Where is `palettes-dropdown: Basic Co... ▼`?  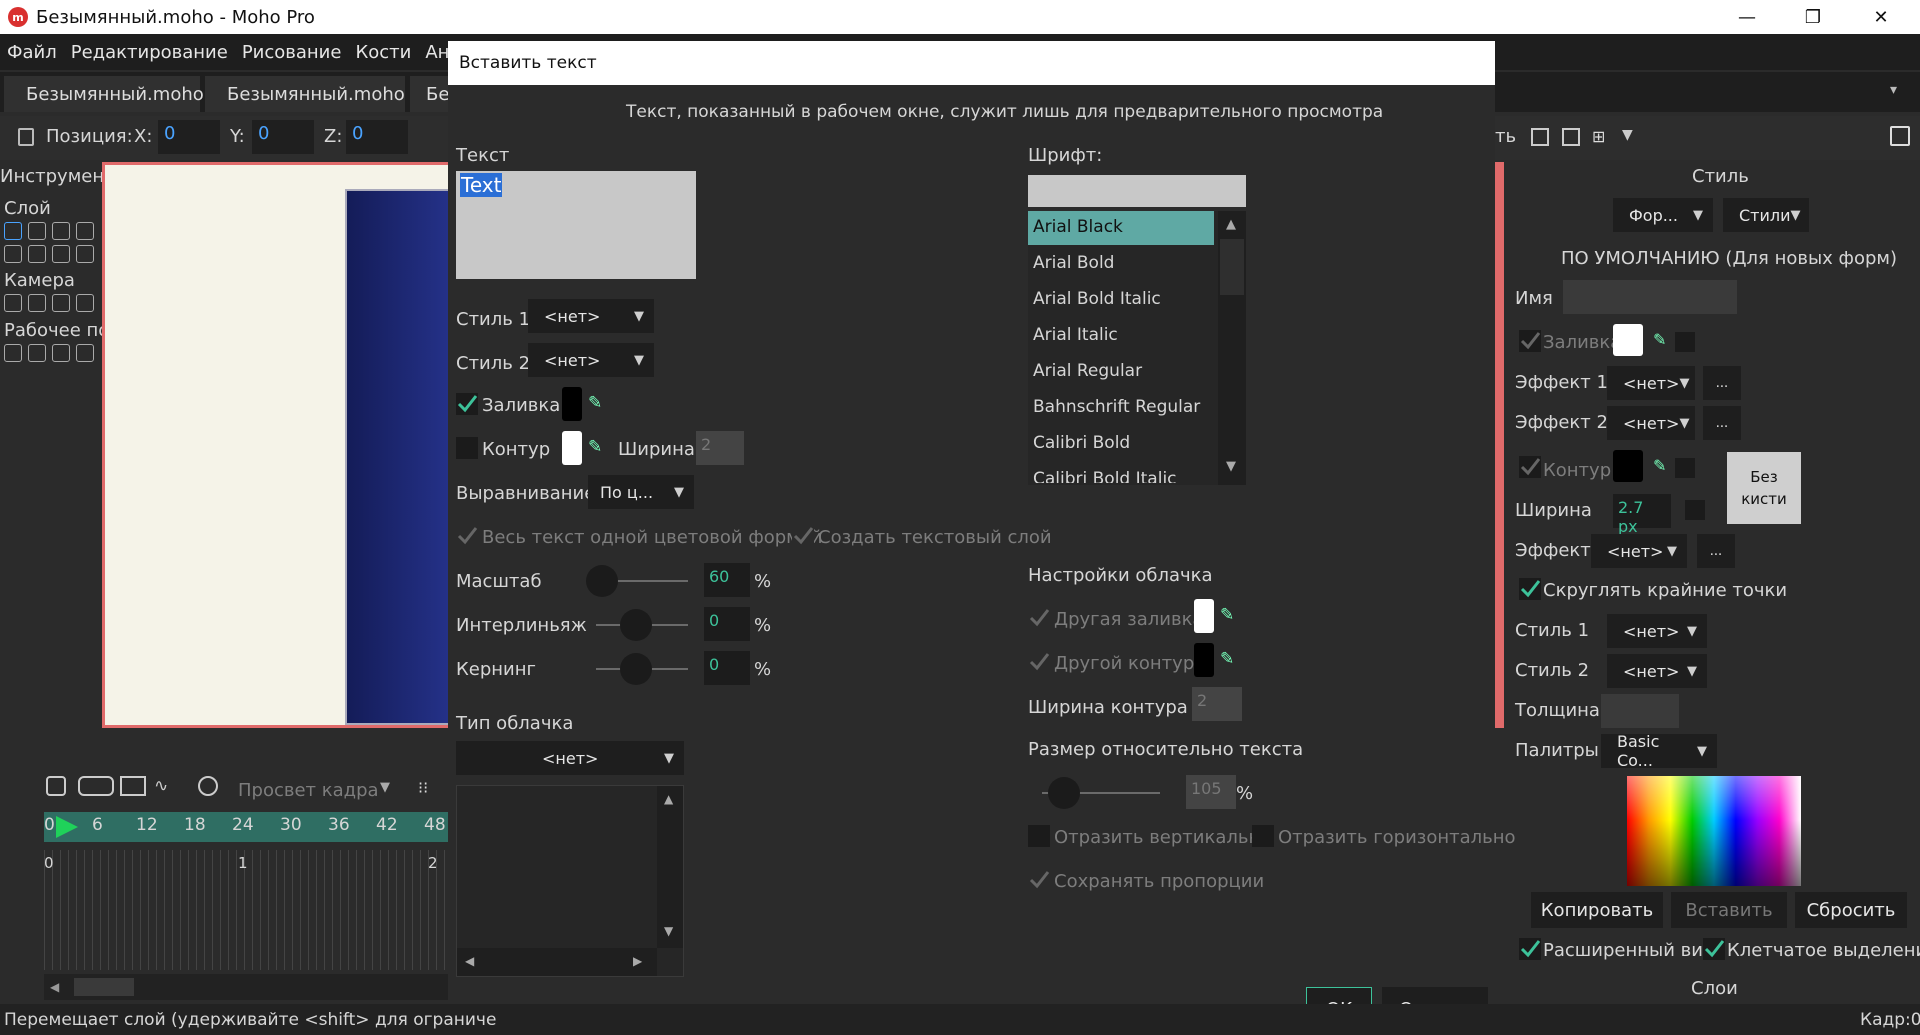
palettes-dropdown: Basic Co... ▼ is located at coordinates (1659, 751).